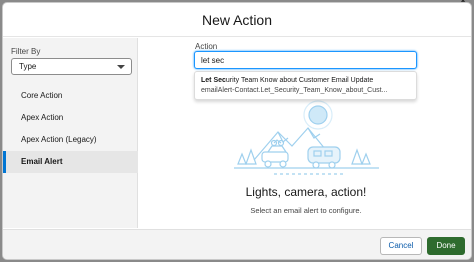 The image size is (474, 262). I want to click on action-search-input, so click(305, 60).